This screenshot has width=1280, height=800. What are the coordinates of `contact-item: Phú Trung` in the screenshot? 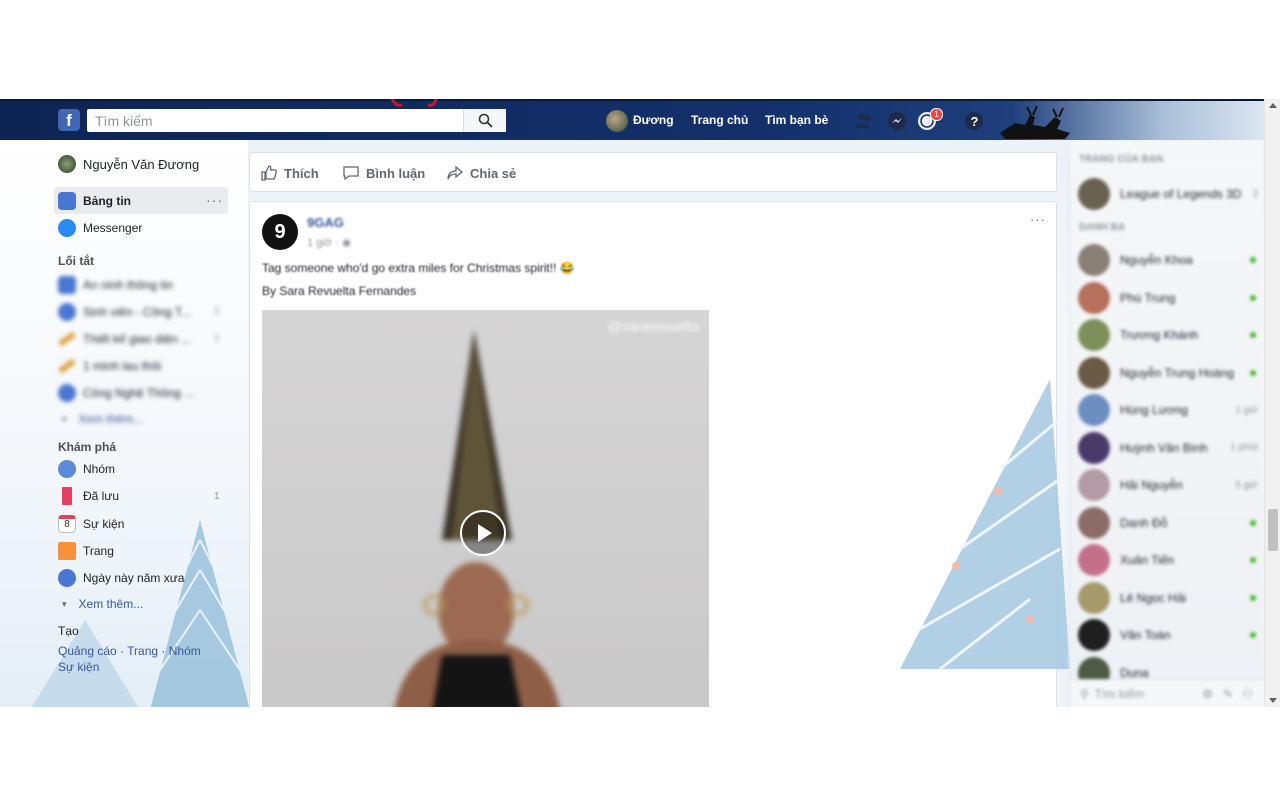 It's located at (1168, 297).